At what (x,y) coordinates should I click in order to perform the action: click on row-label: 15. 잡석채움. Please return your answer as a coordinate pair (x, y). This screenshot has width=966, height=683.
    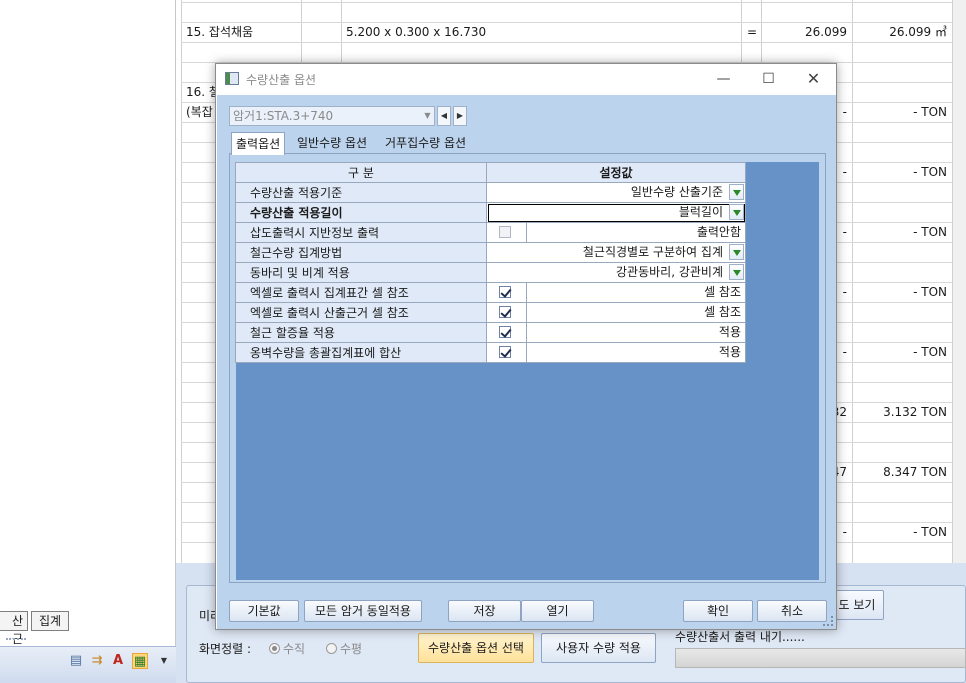
    Looking at the image, I should click on (220, 32).